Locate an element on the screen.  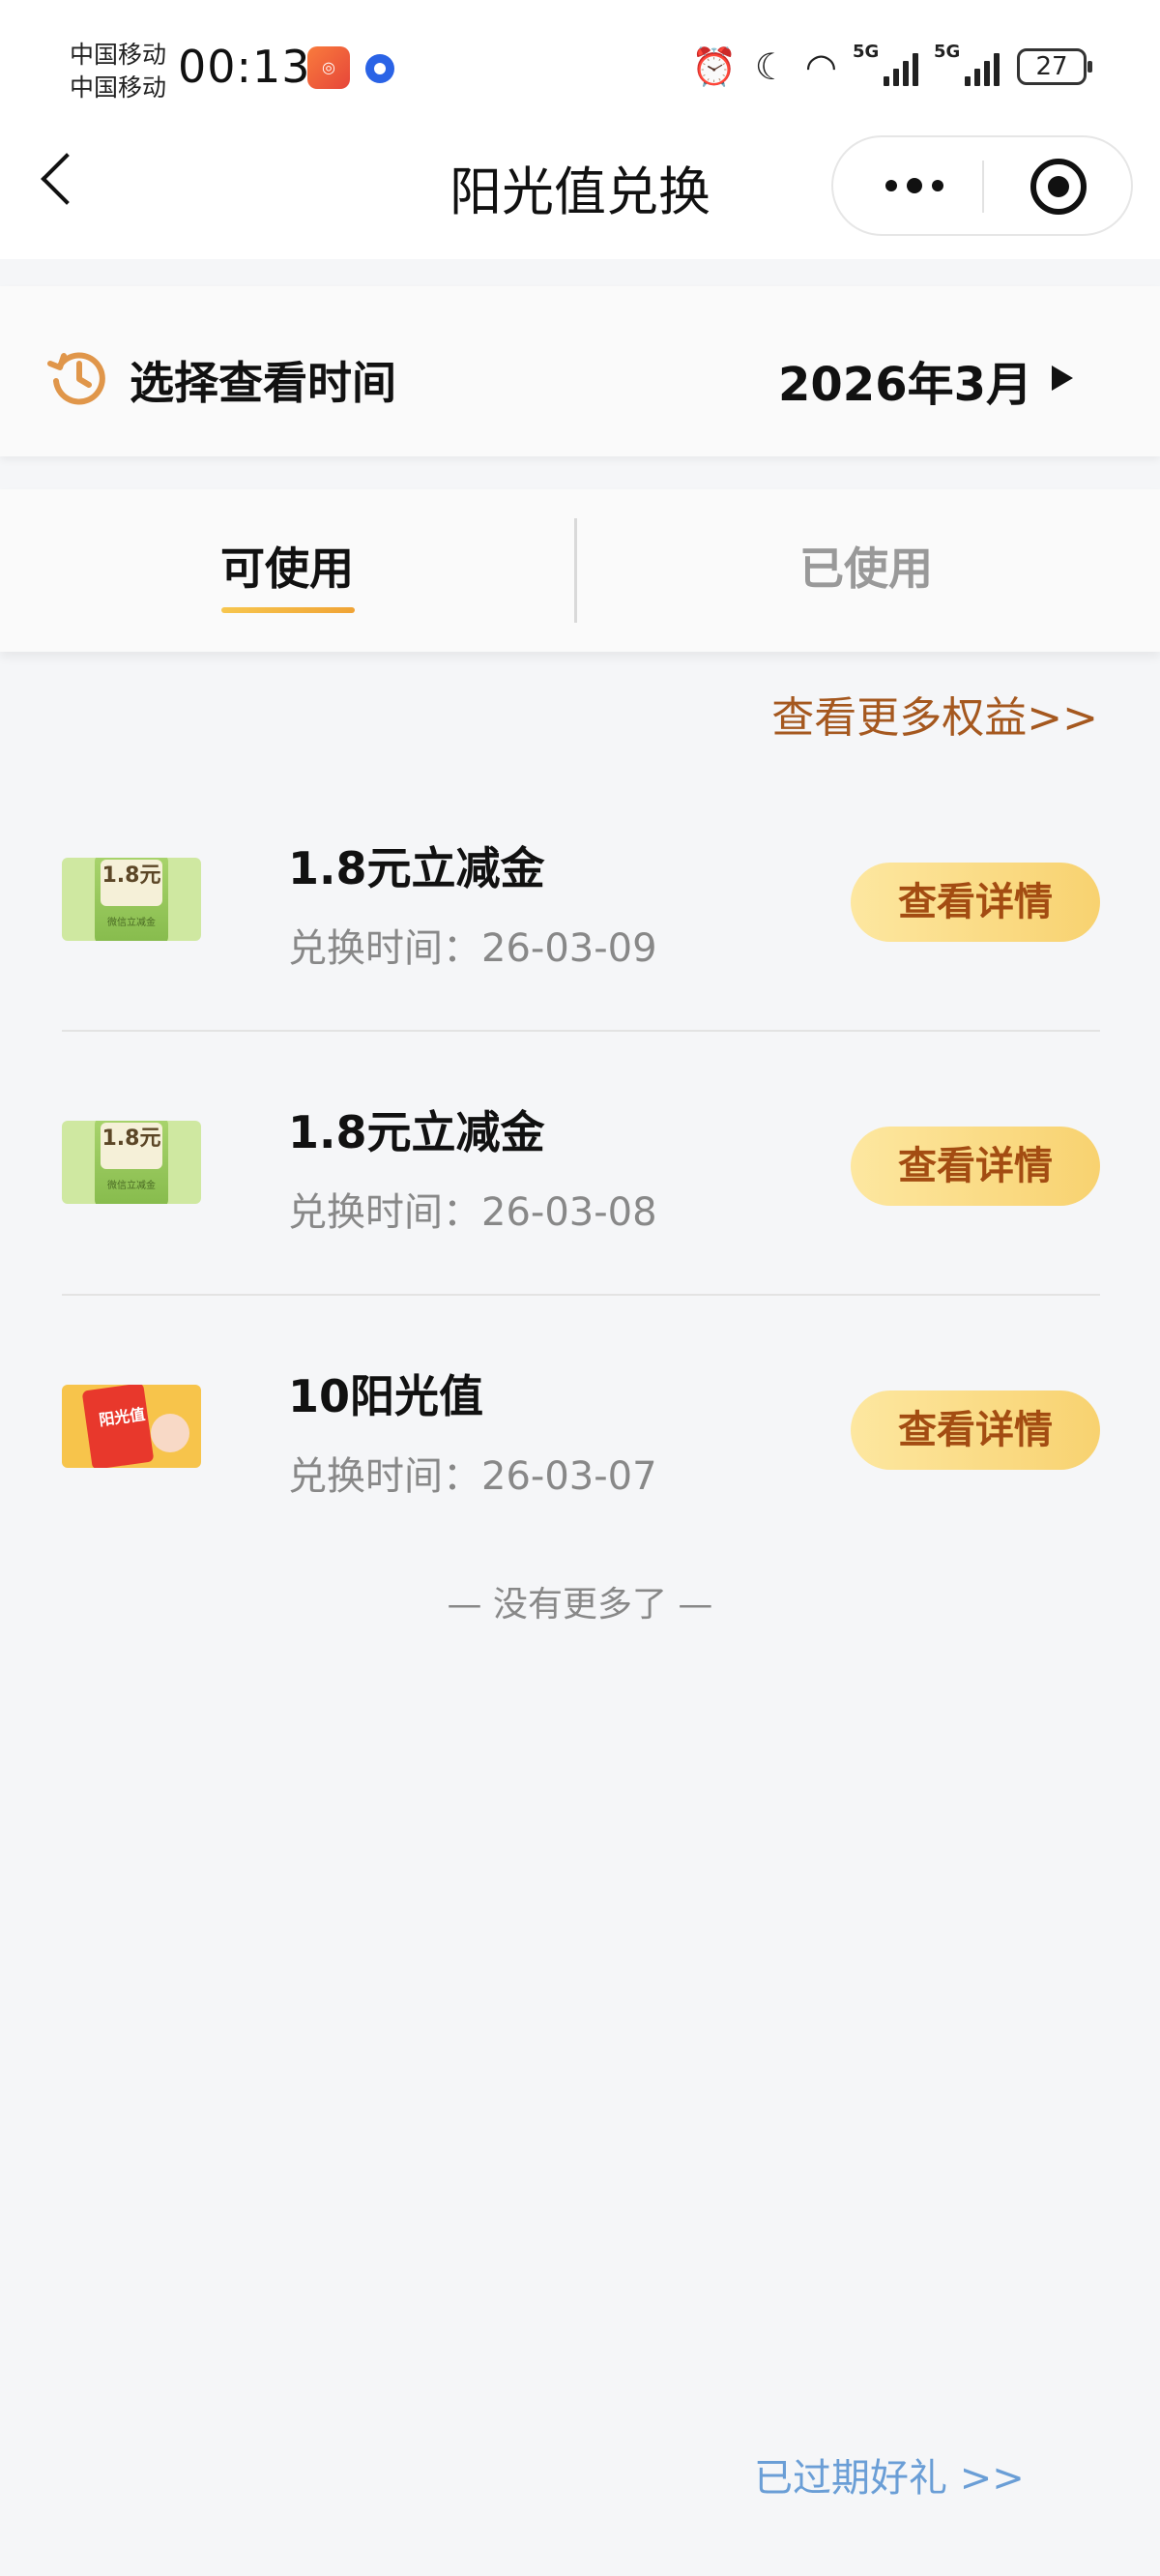
status-clock: 00:13 is located at coordinates (244, 67).